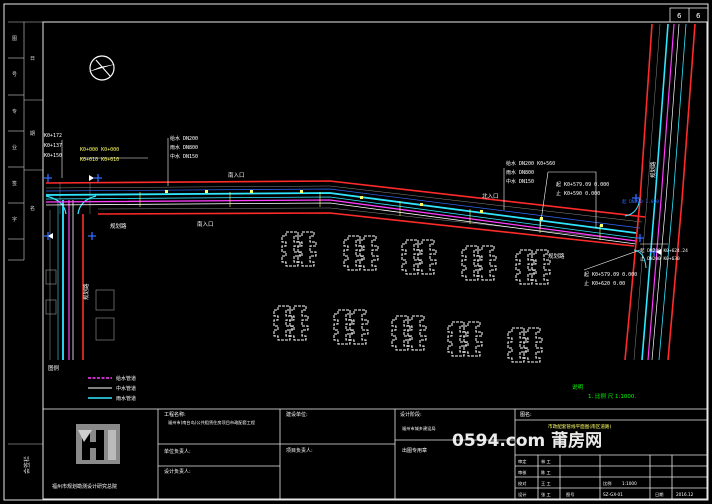 This screenshot has width=712, height=504. Describe the element at coordinates (613, 494) in the screenshot. I see `svg-text: SZ-GX-01` at that location.